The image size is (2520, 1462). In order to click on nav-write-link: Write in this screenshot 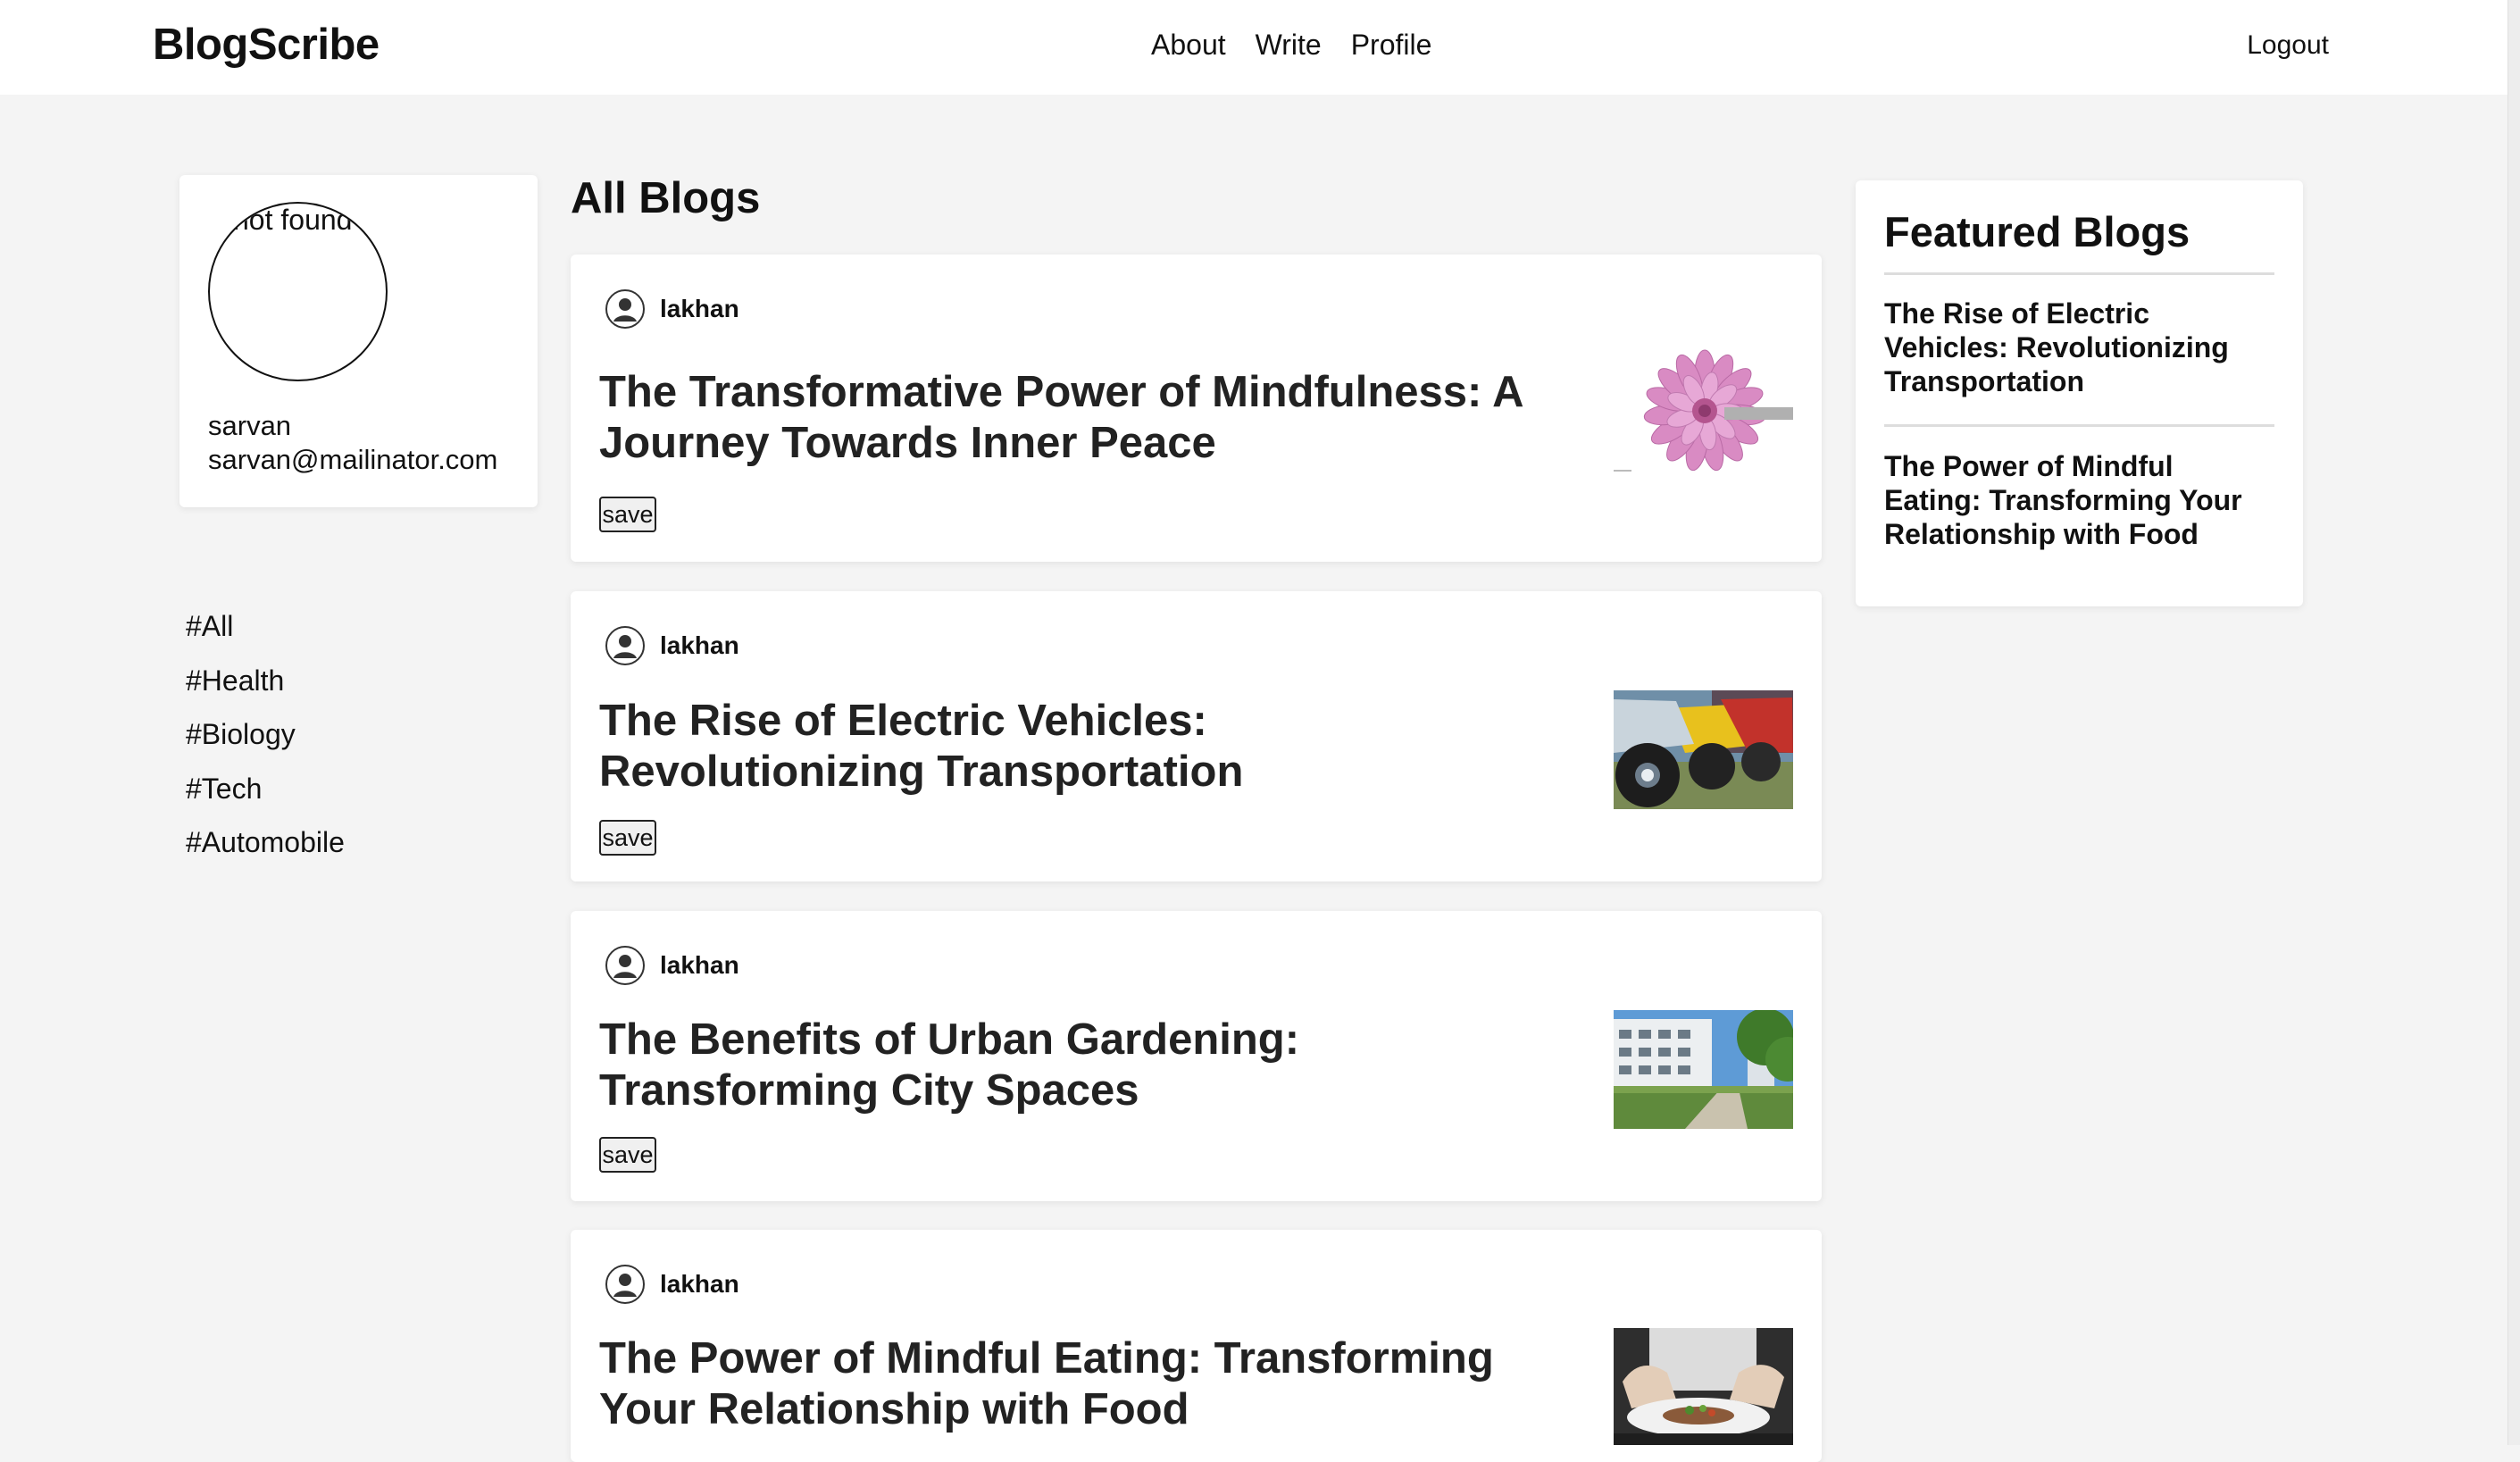, I will do `click(1289, 45)`.